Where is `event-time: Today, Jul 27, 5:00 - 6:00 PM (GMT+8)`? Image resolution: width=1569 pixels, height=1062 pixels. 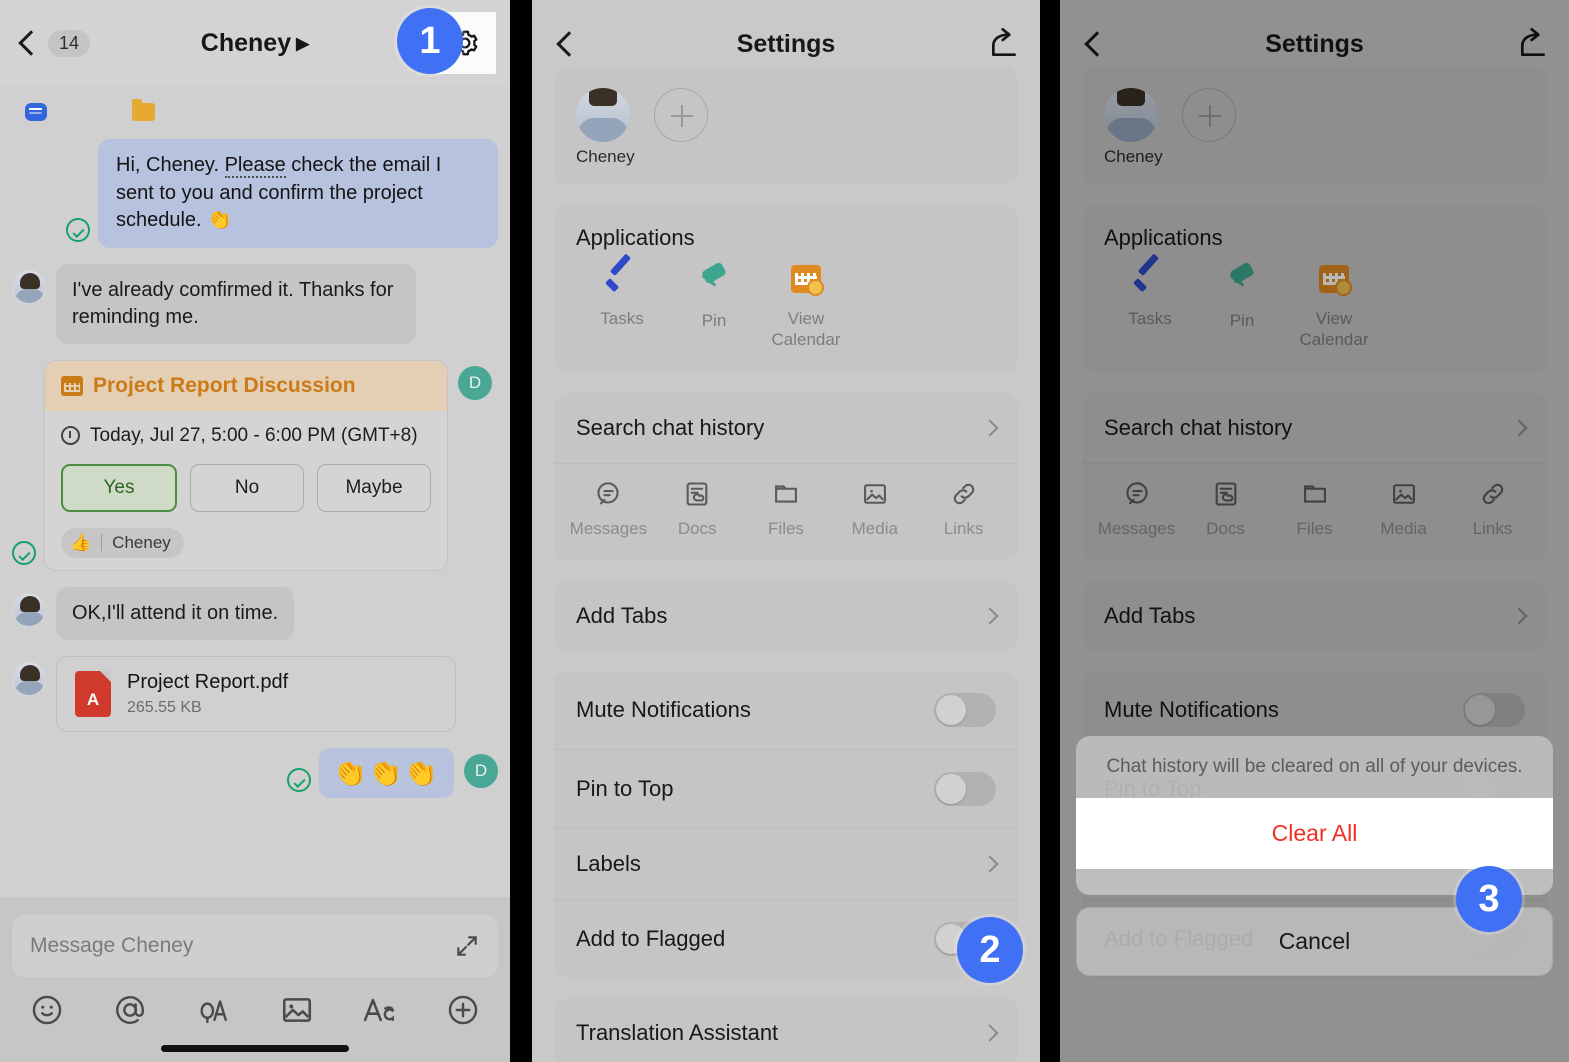 event-time: Today, Jul 27, 5:00 - 6:00 PM (GMT+8) is located at coordinates (246, 436).